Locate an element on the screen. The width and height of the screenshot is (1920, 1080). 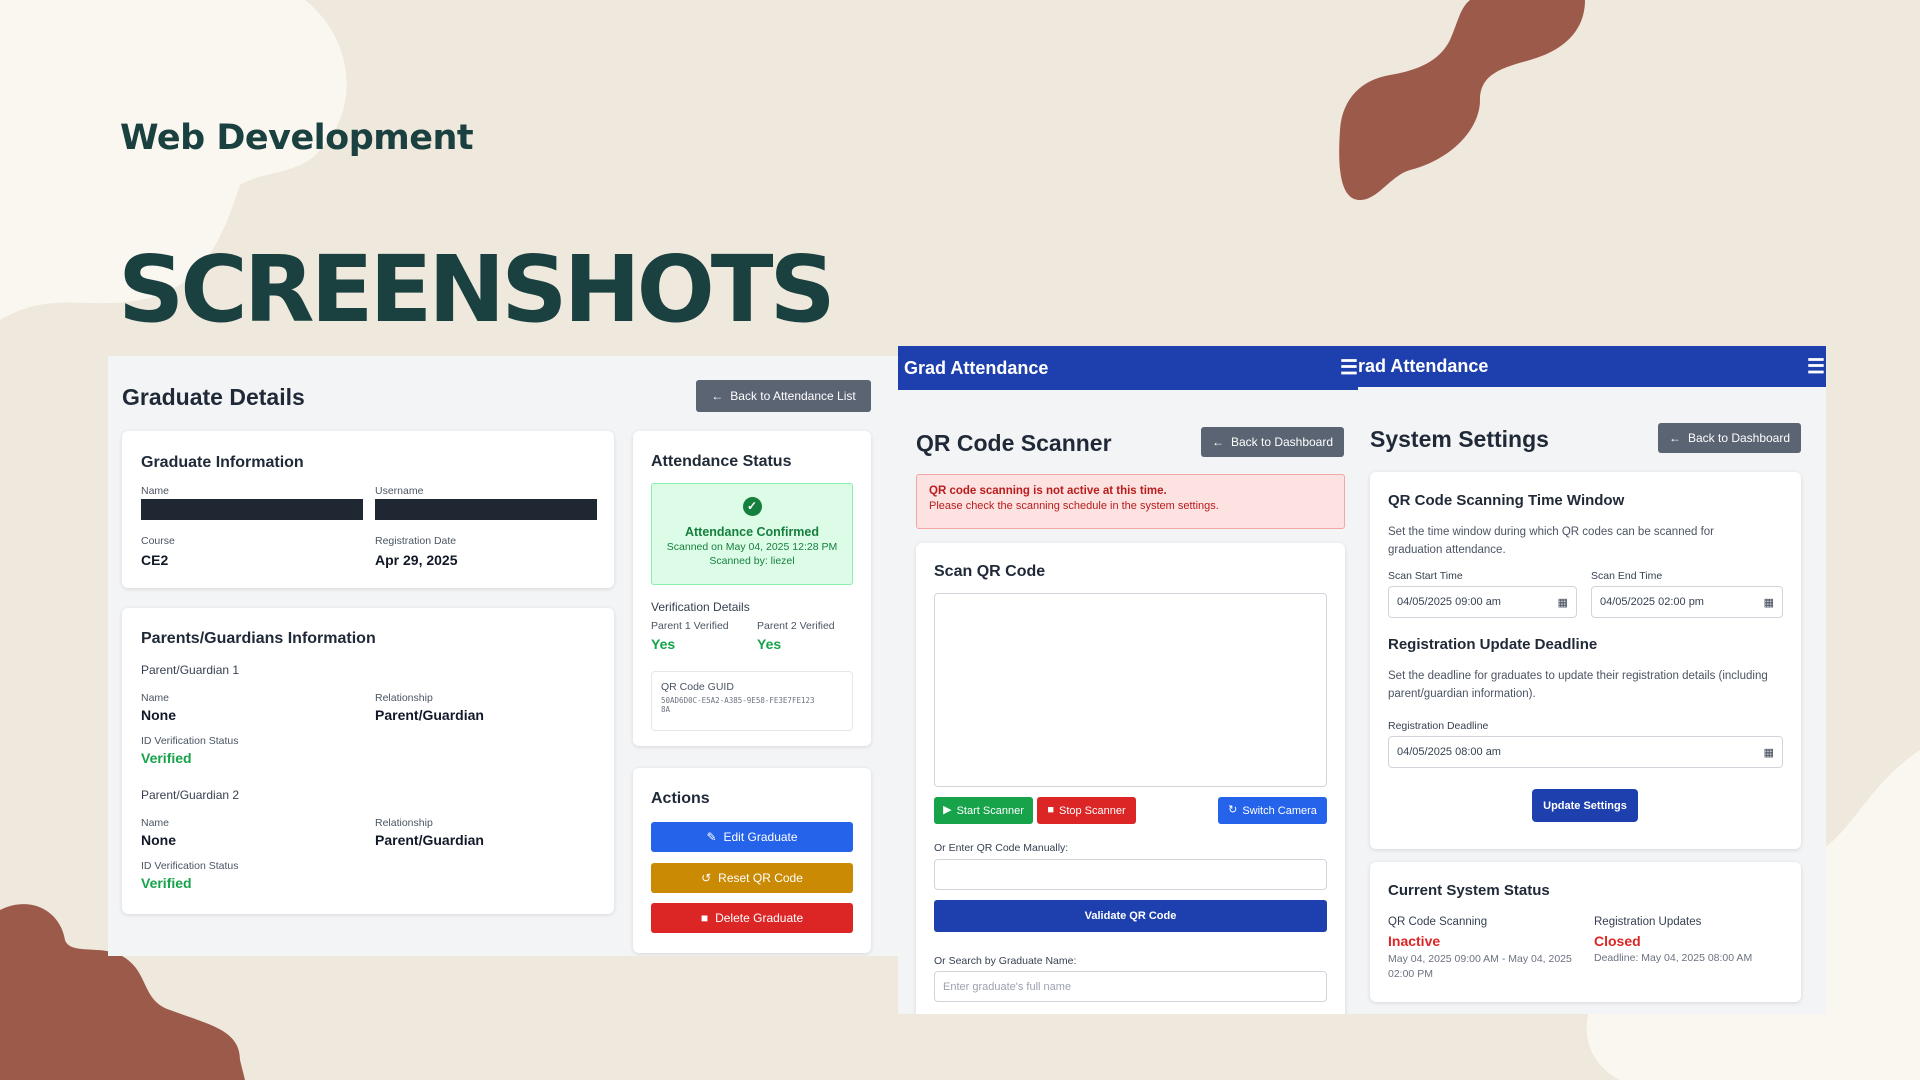
name-label: Name is located at coordinates (155, 491).